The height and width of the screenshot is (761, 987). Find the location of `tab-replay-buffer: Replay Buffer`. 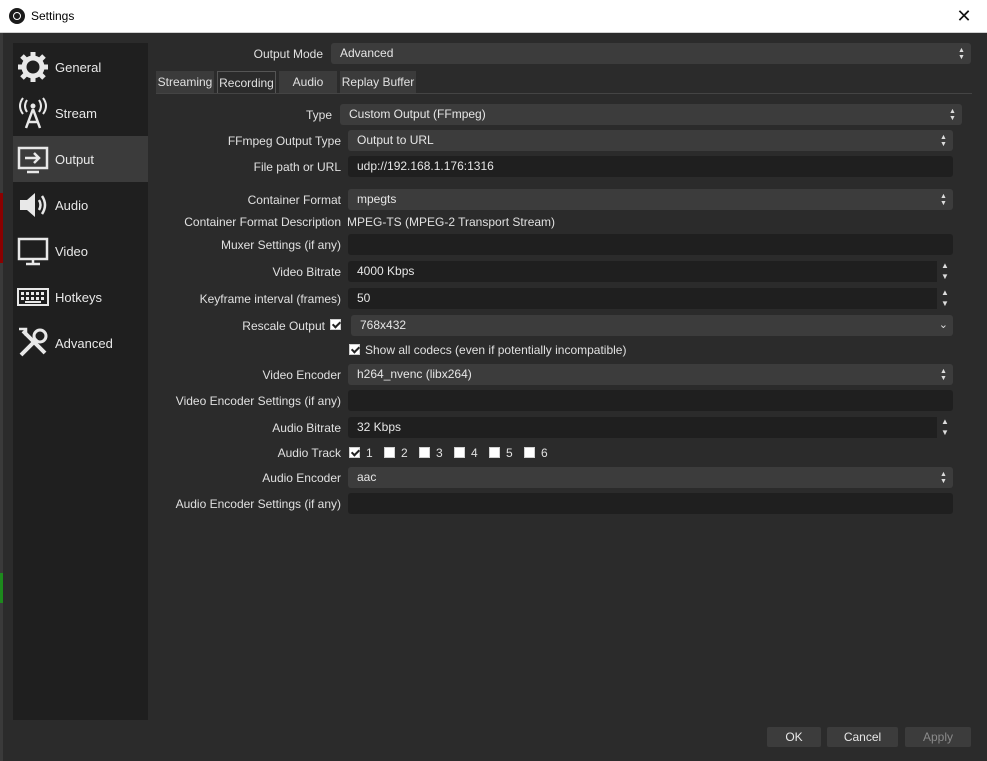

tab-replay-buffer: Replay Buffer is located at coordinates (378, 82).